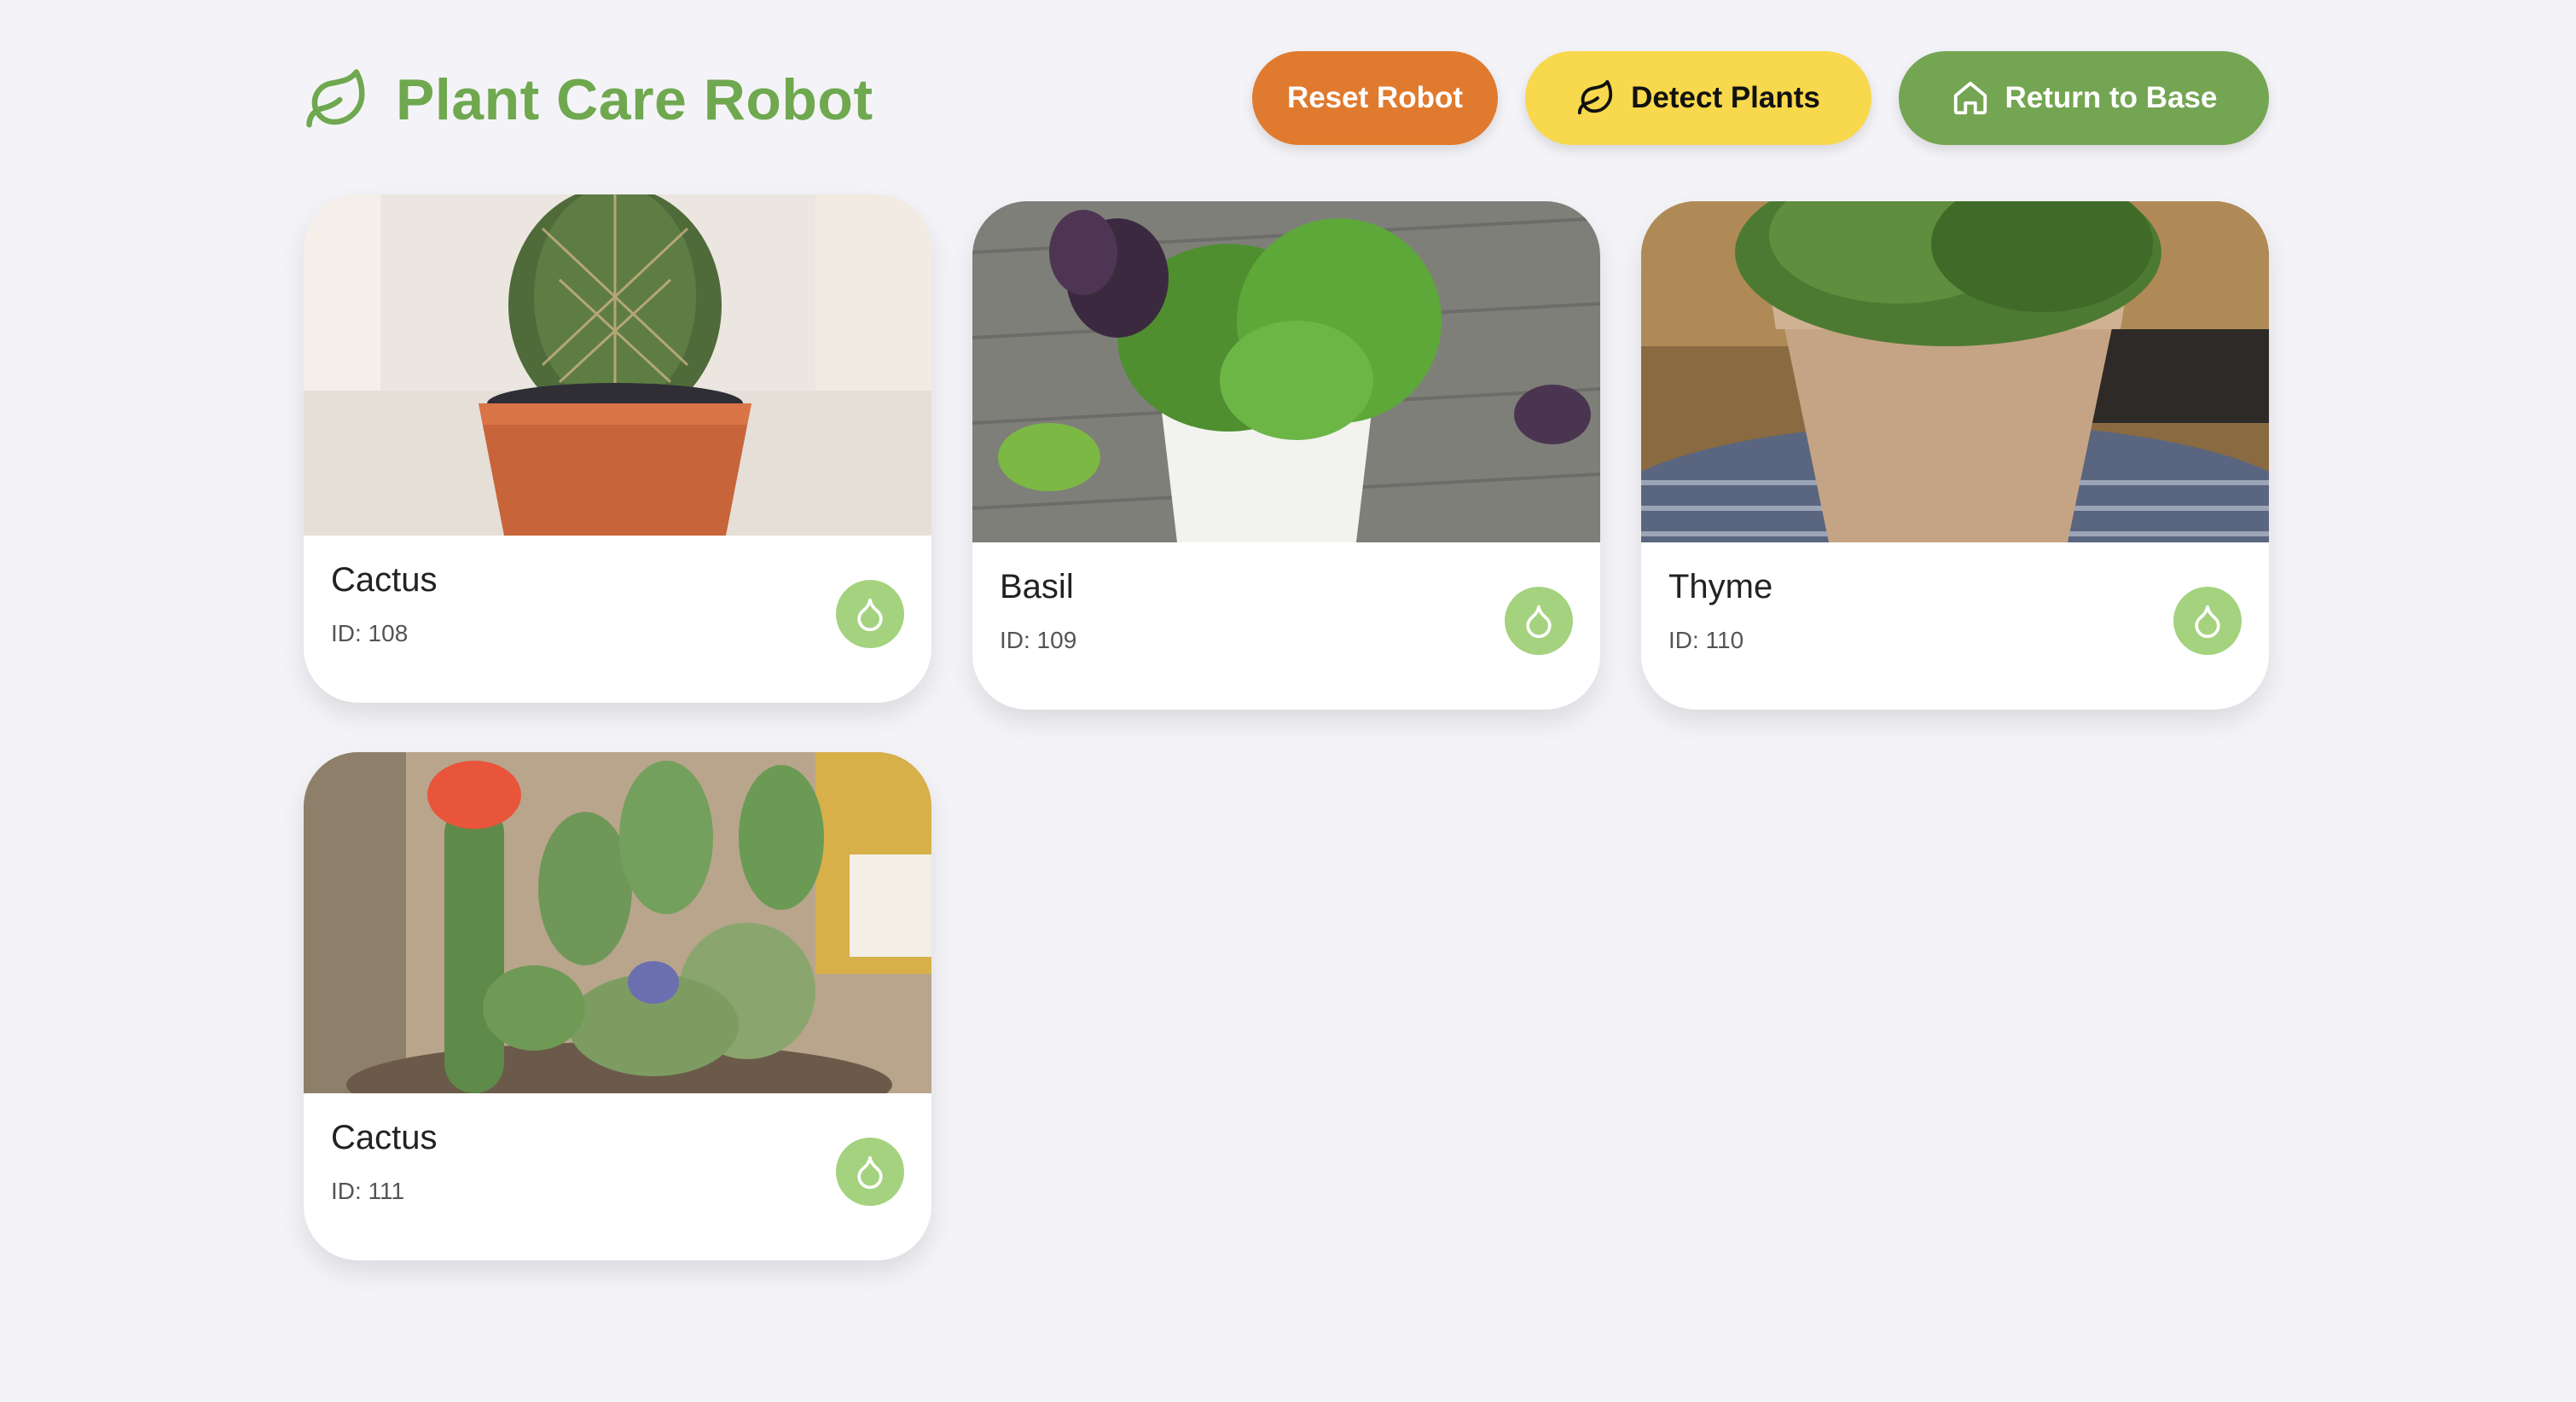 This screenshot has height=1402, width=2576. What do you see at coordinates (1038, 611) in the screenshot?
I see `plant-info: Basil ID: 109` at bounding box center [1038, 611].